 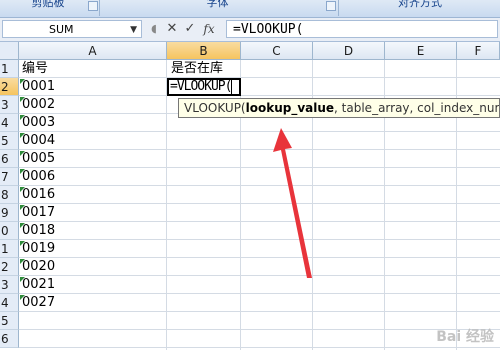 I want to click on annotation-arrow, so click(x=292, y=203).